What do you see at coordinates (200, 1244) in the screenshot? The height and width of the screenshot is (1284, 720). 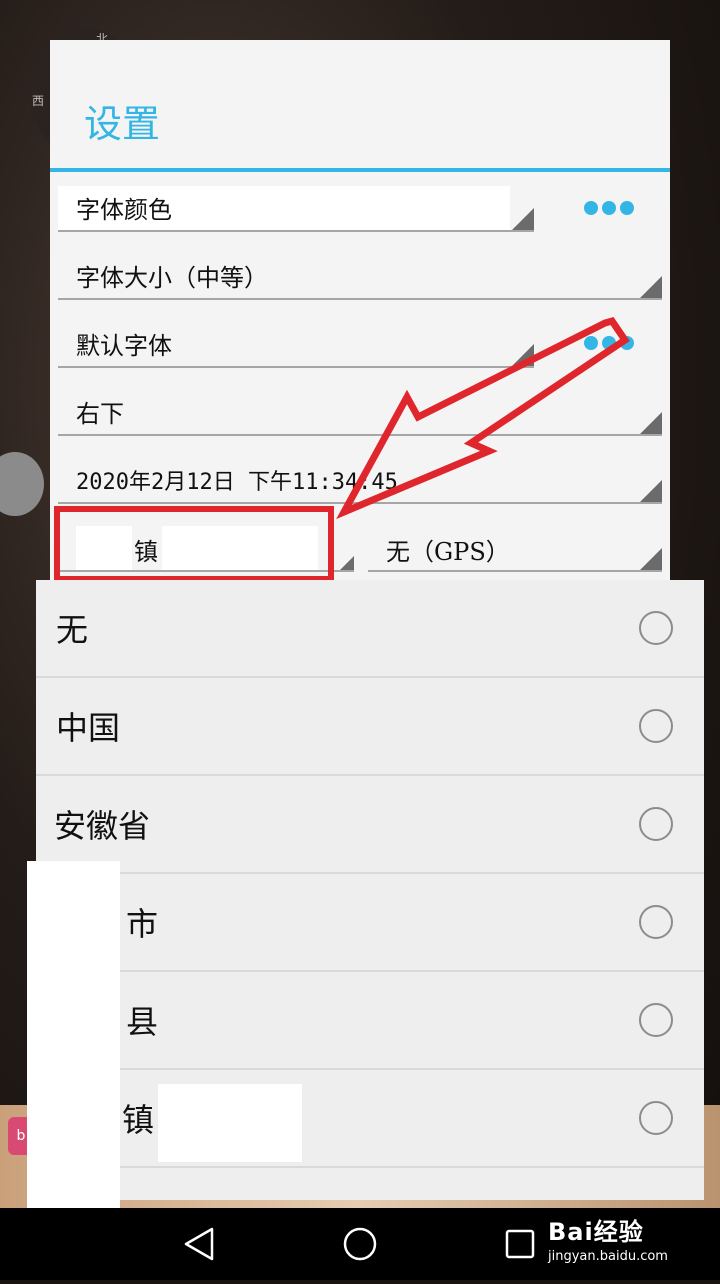 I see `back-icon` at bounding box center [200, 1244].